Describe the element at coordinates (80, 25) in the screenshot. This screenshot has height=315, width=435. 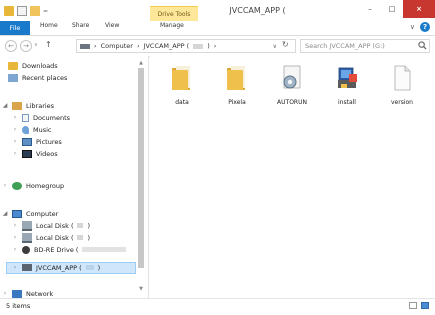
I see `tab-share: Share` at that location.